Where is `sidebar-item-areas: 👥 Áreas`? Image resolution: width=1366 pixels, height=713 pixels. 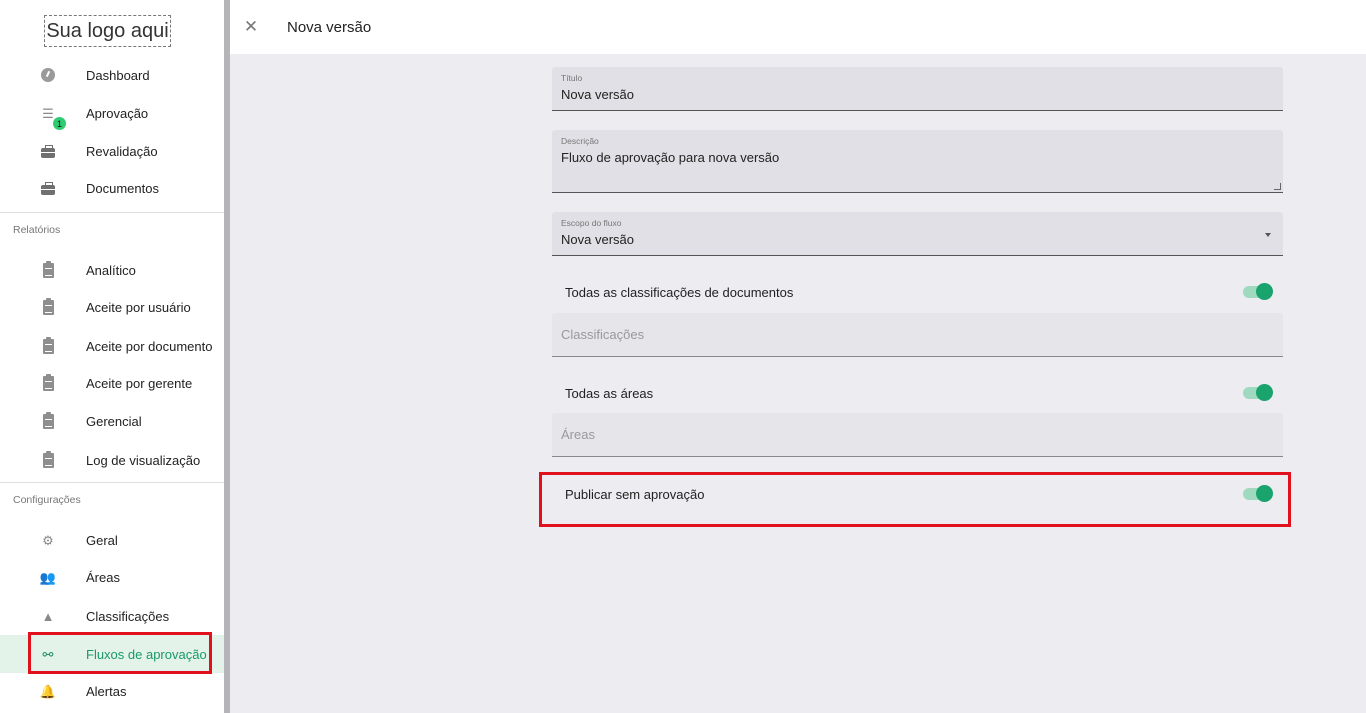
sidebar-item-areas: 👥 Áreas is located at coordinates (112, 577).